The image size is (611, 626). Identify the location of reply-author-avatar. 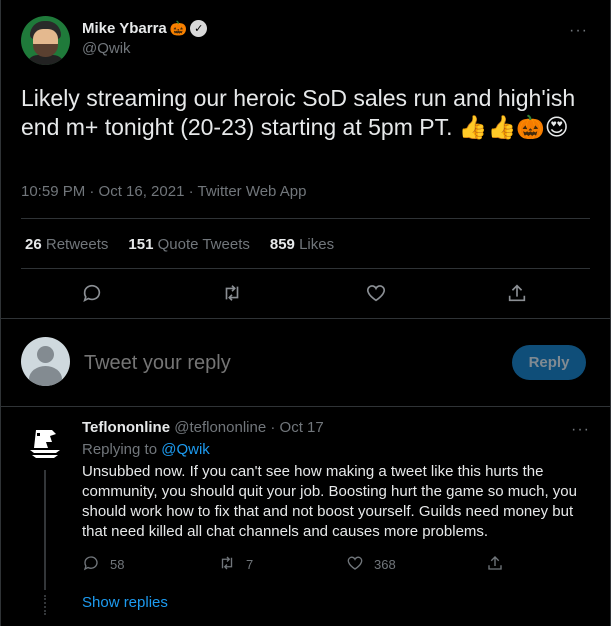
(45, 443).